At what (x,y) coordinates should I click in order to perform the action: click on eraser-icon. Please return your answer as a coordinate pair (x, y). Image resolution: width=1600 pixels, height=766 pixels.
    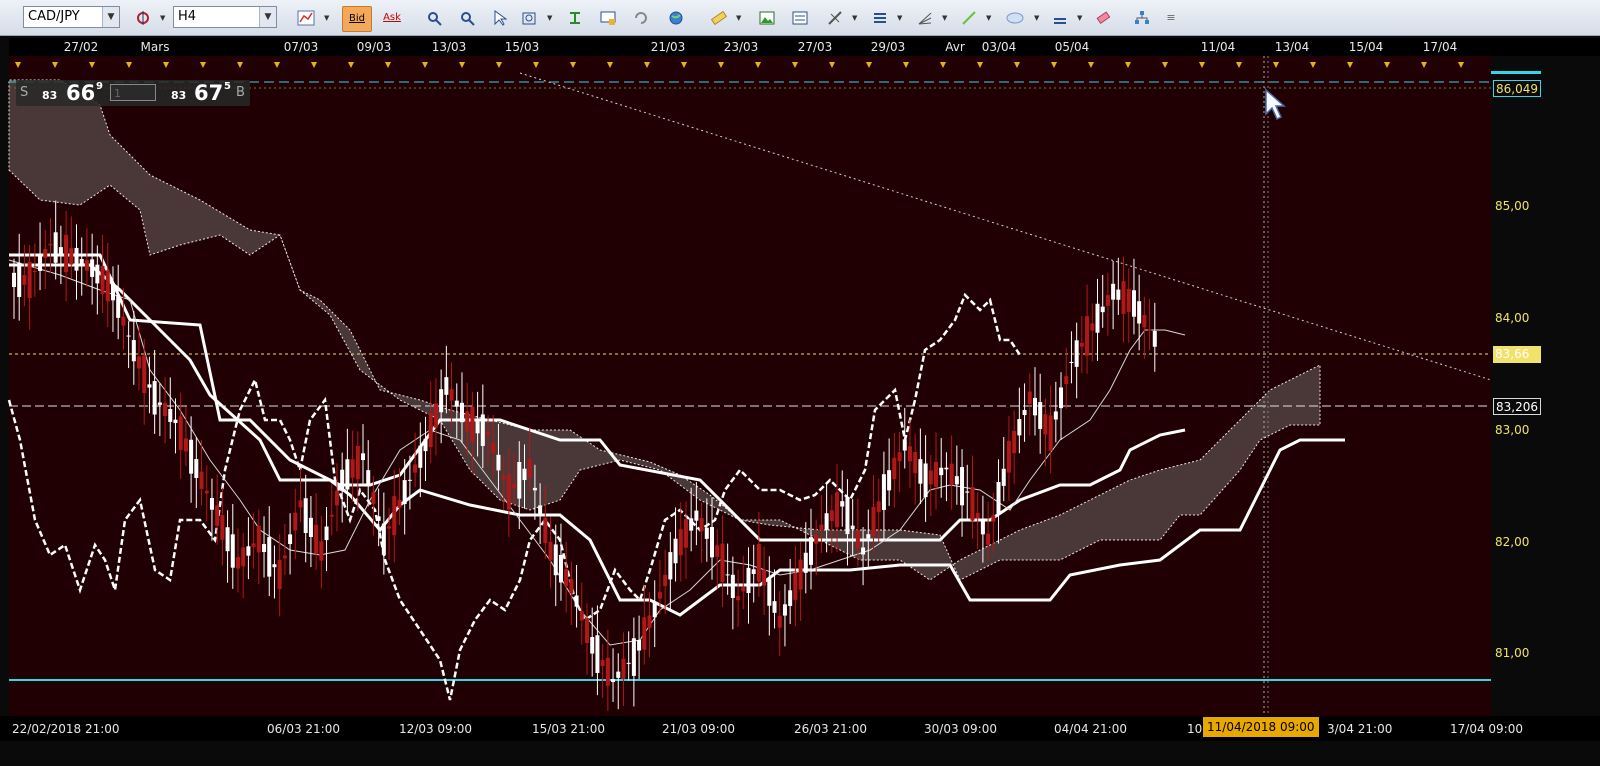
    Looking at the image, I should click on (1103, 18).